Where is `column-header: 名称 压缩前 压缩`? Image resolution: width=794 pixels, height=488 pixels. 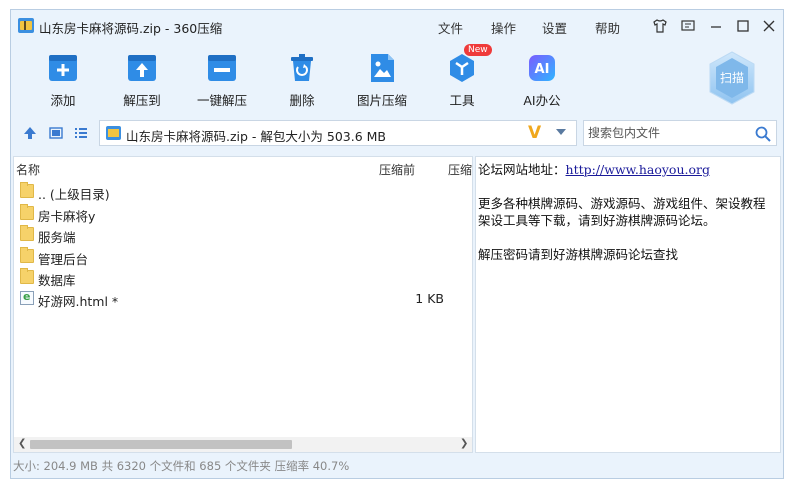 column-header: 名称 压缩前 压缩 is located at coordinates (243, 168).